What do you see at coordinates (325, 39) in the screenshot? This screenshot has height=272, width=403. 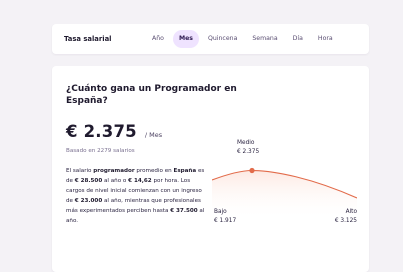 I see `tab-hora: Hora` at bounding box center [325, 39].